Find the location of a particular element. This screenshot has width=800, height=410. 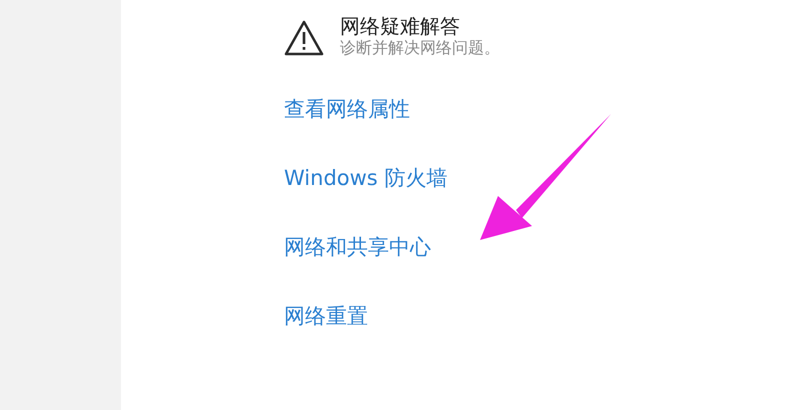

settings-link: 网络和共享中心 is located at coordinates (357, 247).